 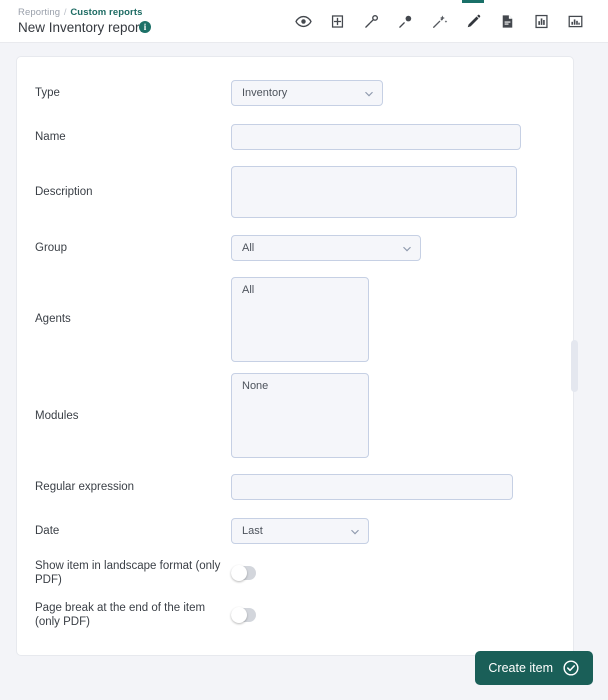 I want to click on breadcrumb-root: Reporting, so click(x=39, y=12).